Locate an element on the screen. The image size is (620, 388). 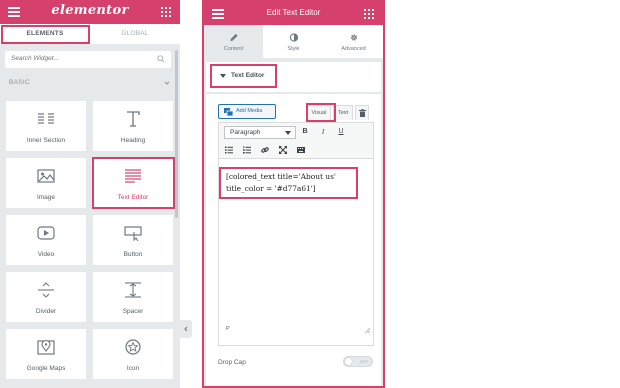
half-circle-icon is located at coordinates (293, 37).